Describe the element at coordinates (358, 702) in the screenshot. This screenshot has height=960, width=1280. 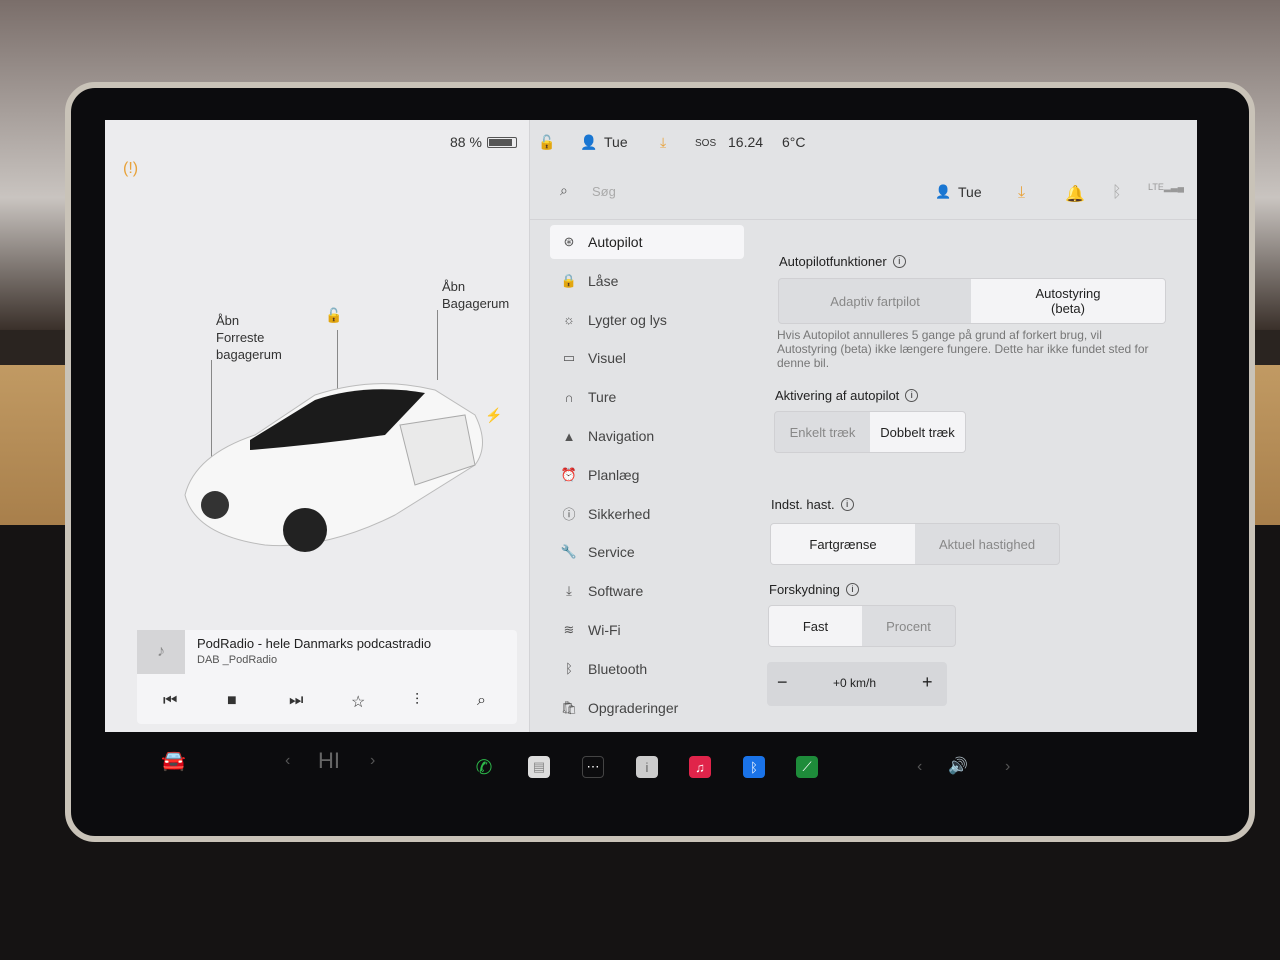
I see `favorite-star-icon: ☆` at that location.